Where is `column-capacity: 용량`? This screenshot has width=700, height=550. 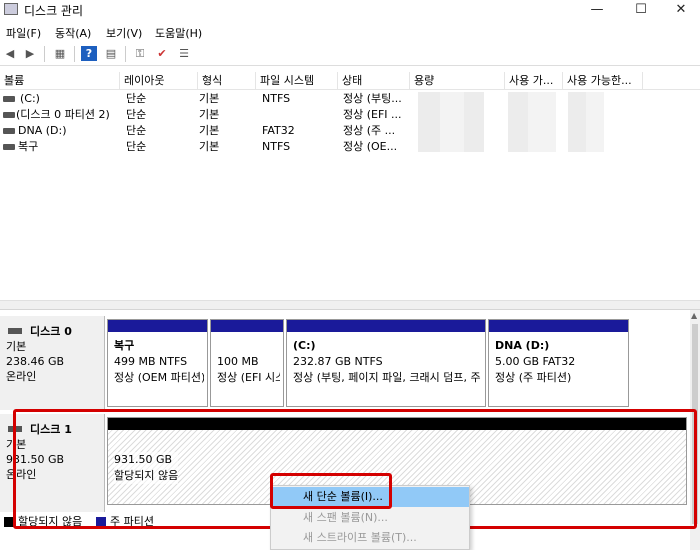 column-capacity: 용량 is located at coordinates (457, 81).